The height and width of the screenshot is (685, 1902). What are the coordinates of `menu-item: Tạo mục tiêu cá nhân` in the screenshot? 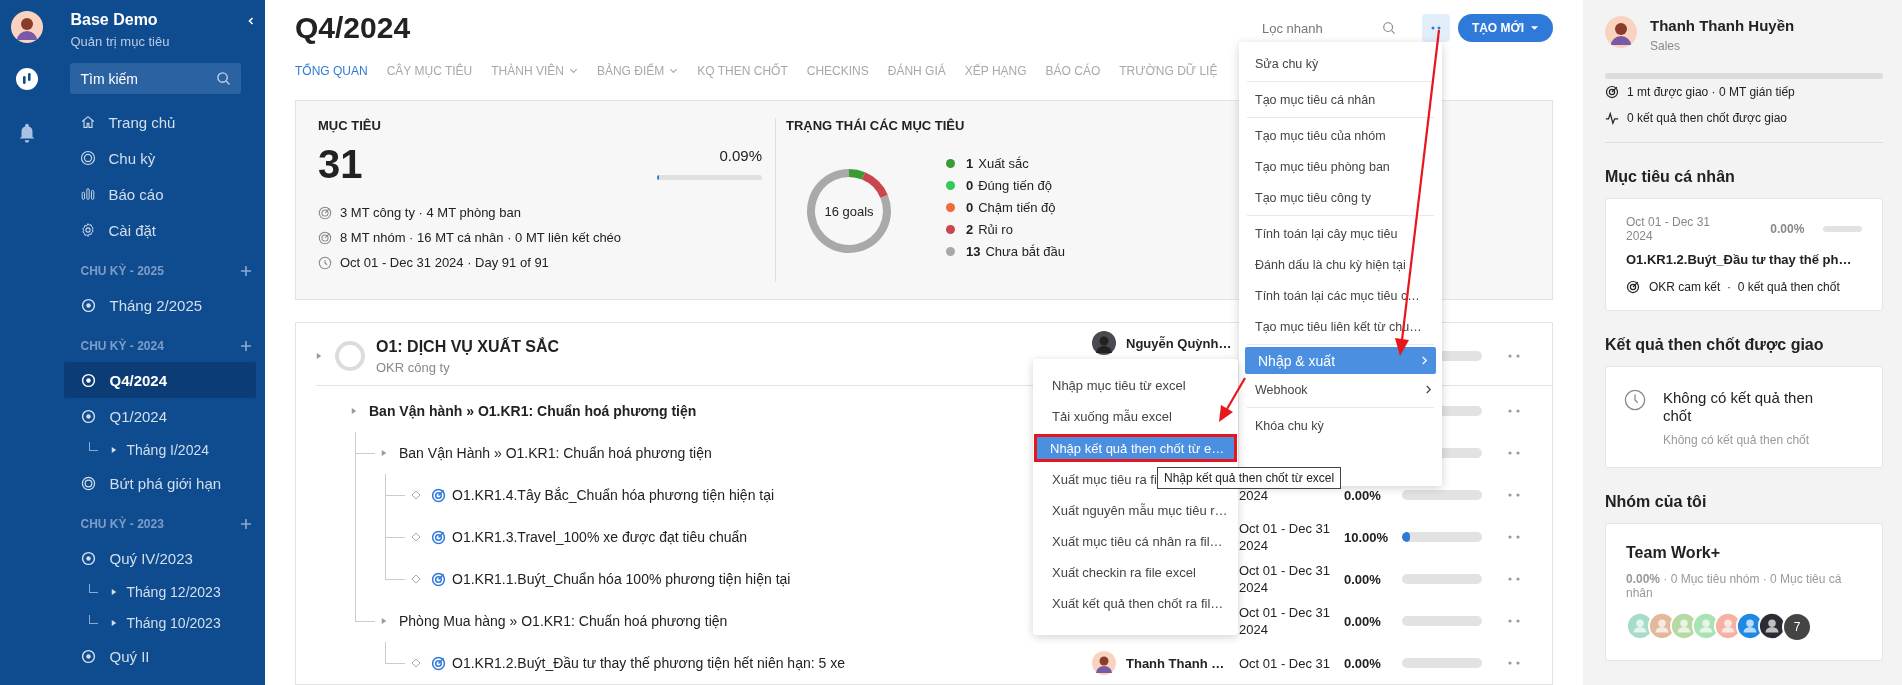 It's located at (1340, 99).